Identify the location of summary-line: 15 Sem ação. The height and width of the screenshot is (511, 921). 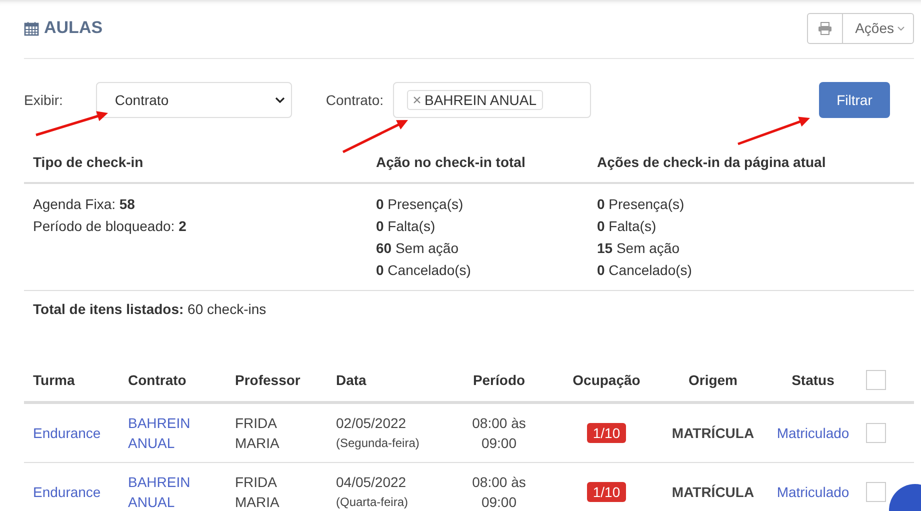
(639, 248).